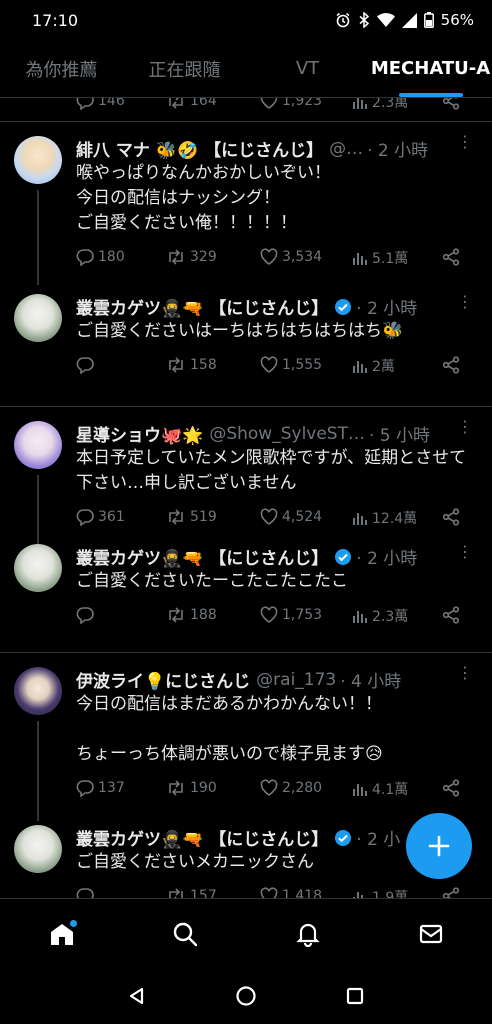  I want to click on retweet-button: 164, so click(191, 104).